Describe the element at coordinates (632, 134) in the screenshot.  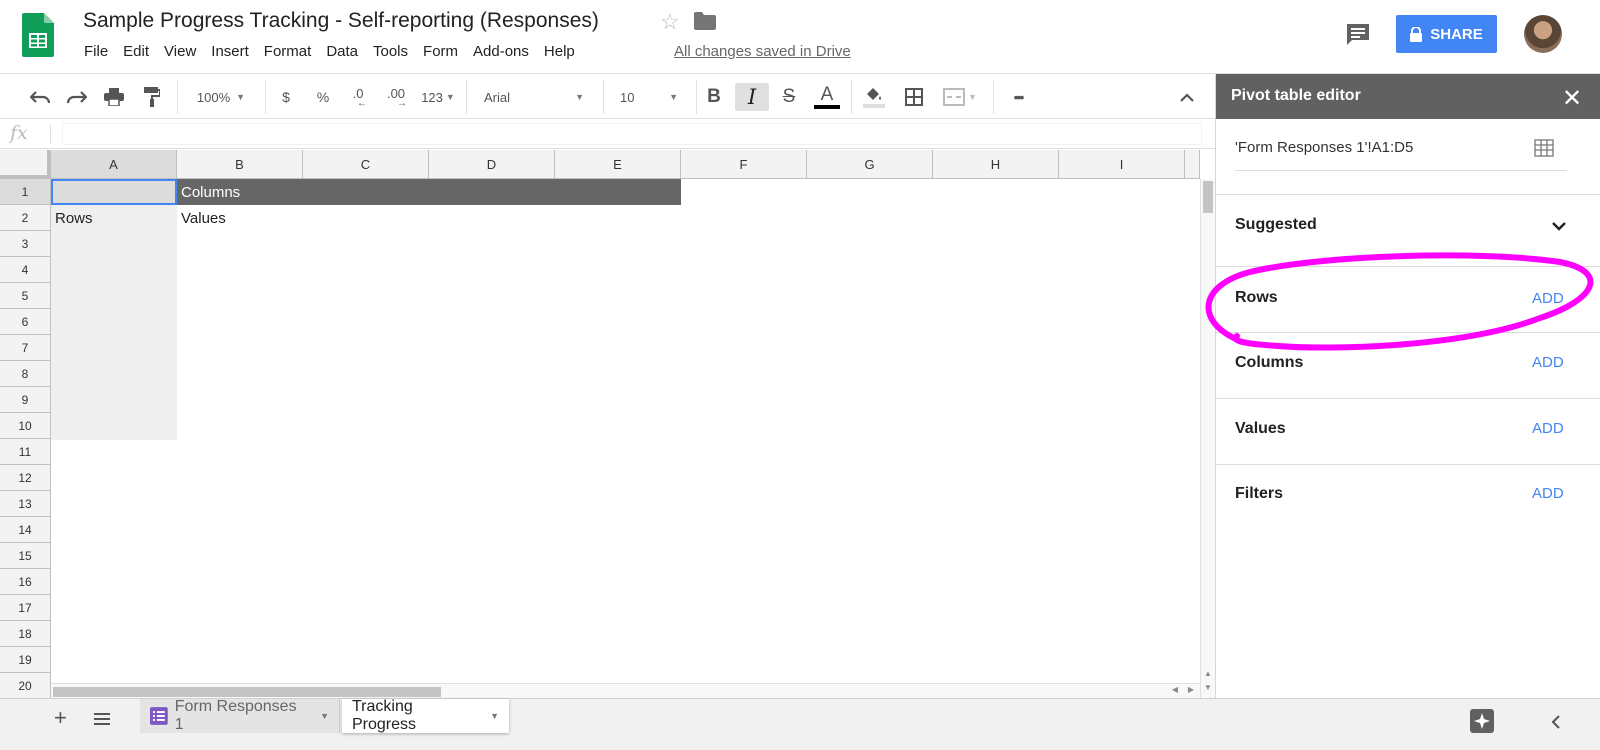
I see `formula-input` at that location.